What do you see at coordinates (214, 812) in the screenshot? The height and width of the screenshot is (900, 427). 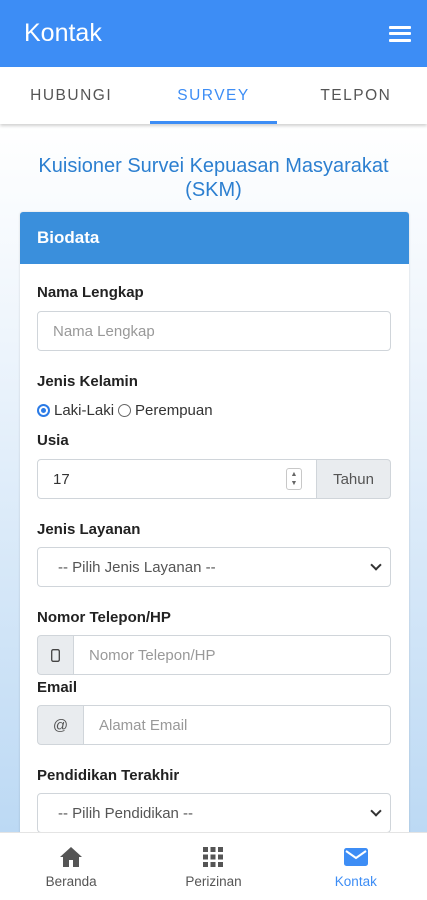 I see `pendidikan-select: -- Pilih Pendidikan --` at bounding box center [214, 812].